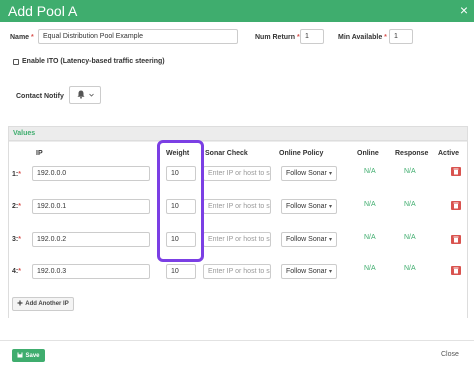  I want to click on save-button: Save, so click(28, 355).